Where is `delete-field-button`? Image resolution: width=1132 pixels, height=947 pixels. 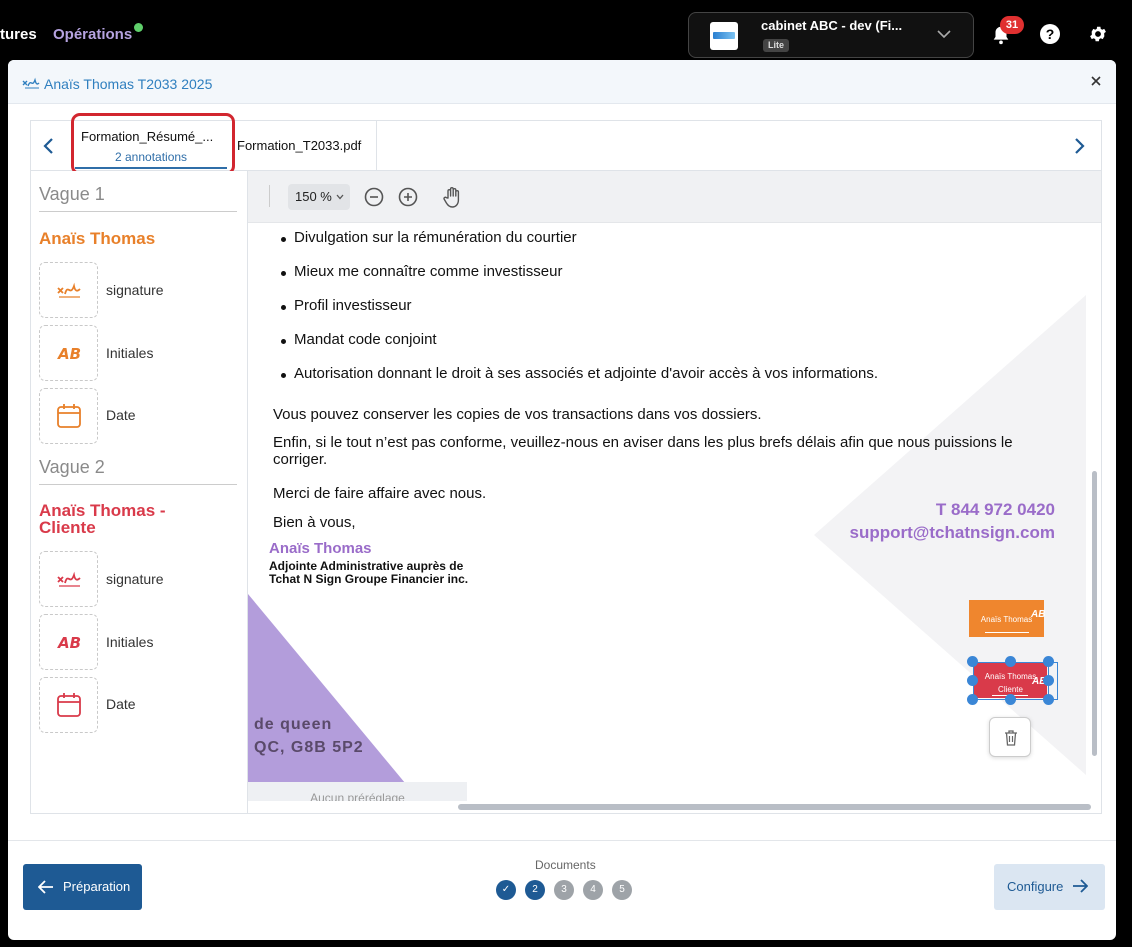
delete-field-button is located at coordinates (1010, 737).